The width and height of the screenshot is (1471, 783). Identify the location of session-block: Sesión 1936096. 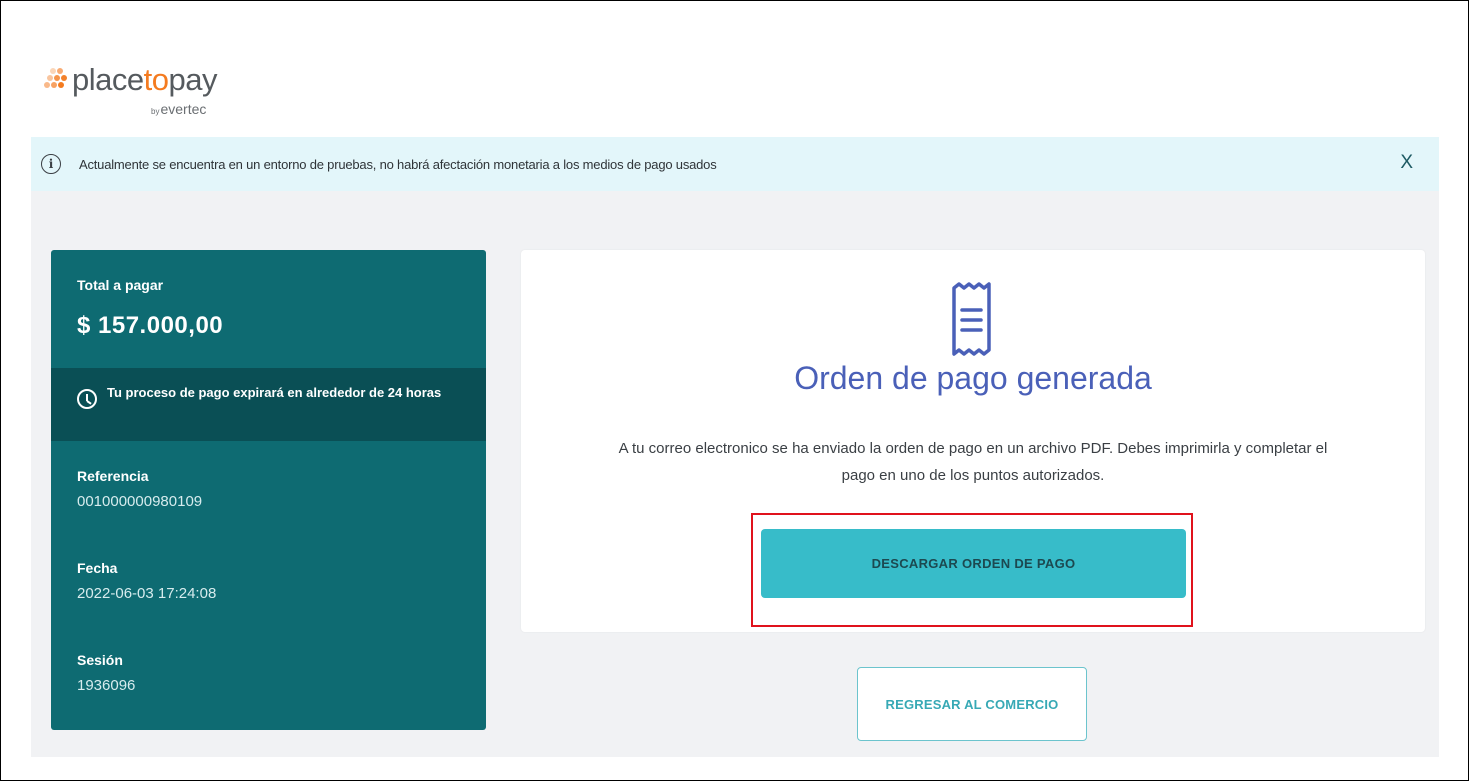
(106, 673).